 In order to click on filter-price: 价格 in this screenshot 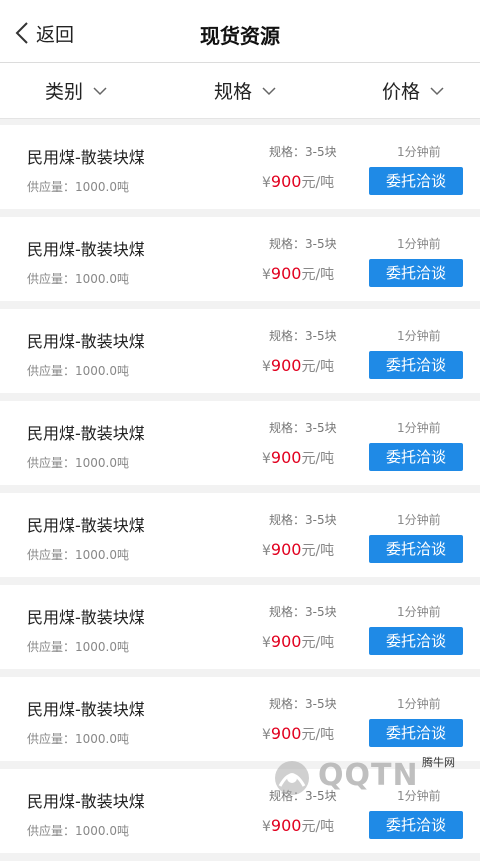, I will do `click(413, 90)`.